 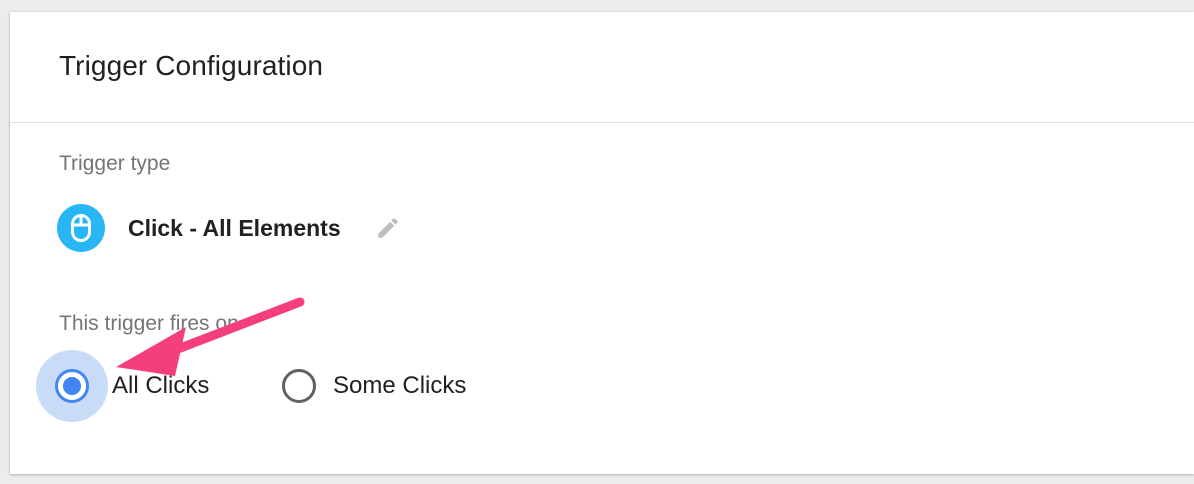 What do you see at coordinates (234, 227) in the screenshot?
I see `trigger-type-name: Click - All Elements` at bounding box center [234, 227].